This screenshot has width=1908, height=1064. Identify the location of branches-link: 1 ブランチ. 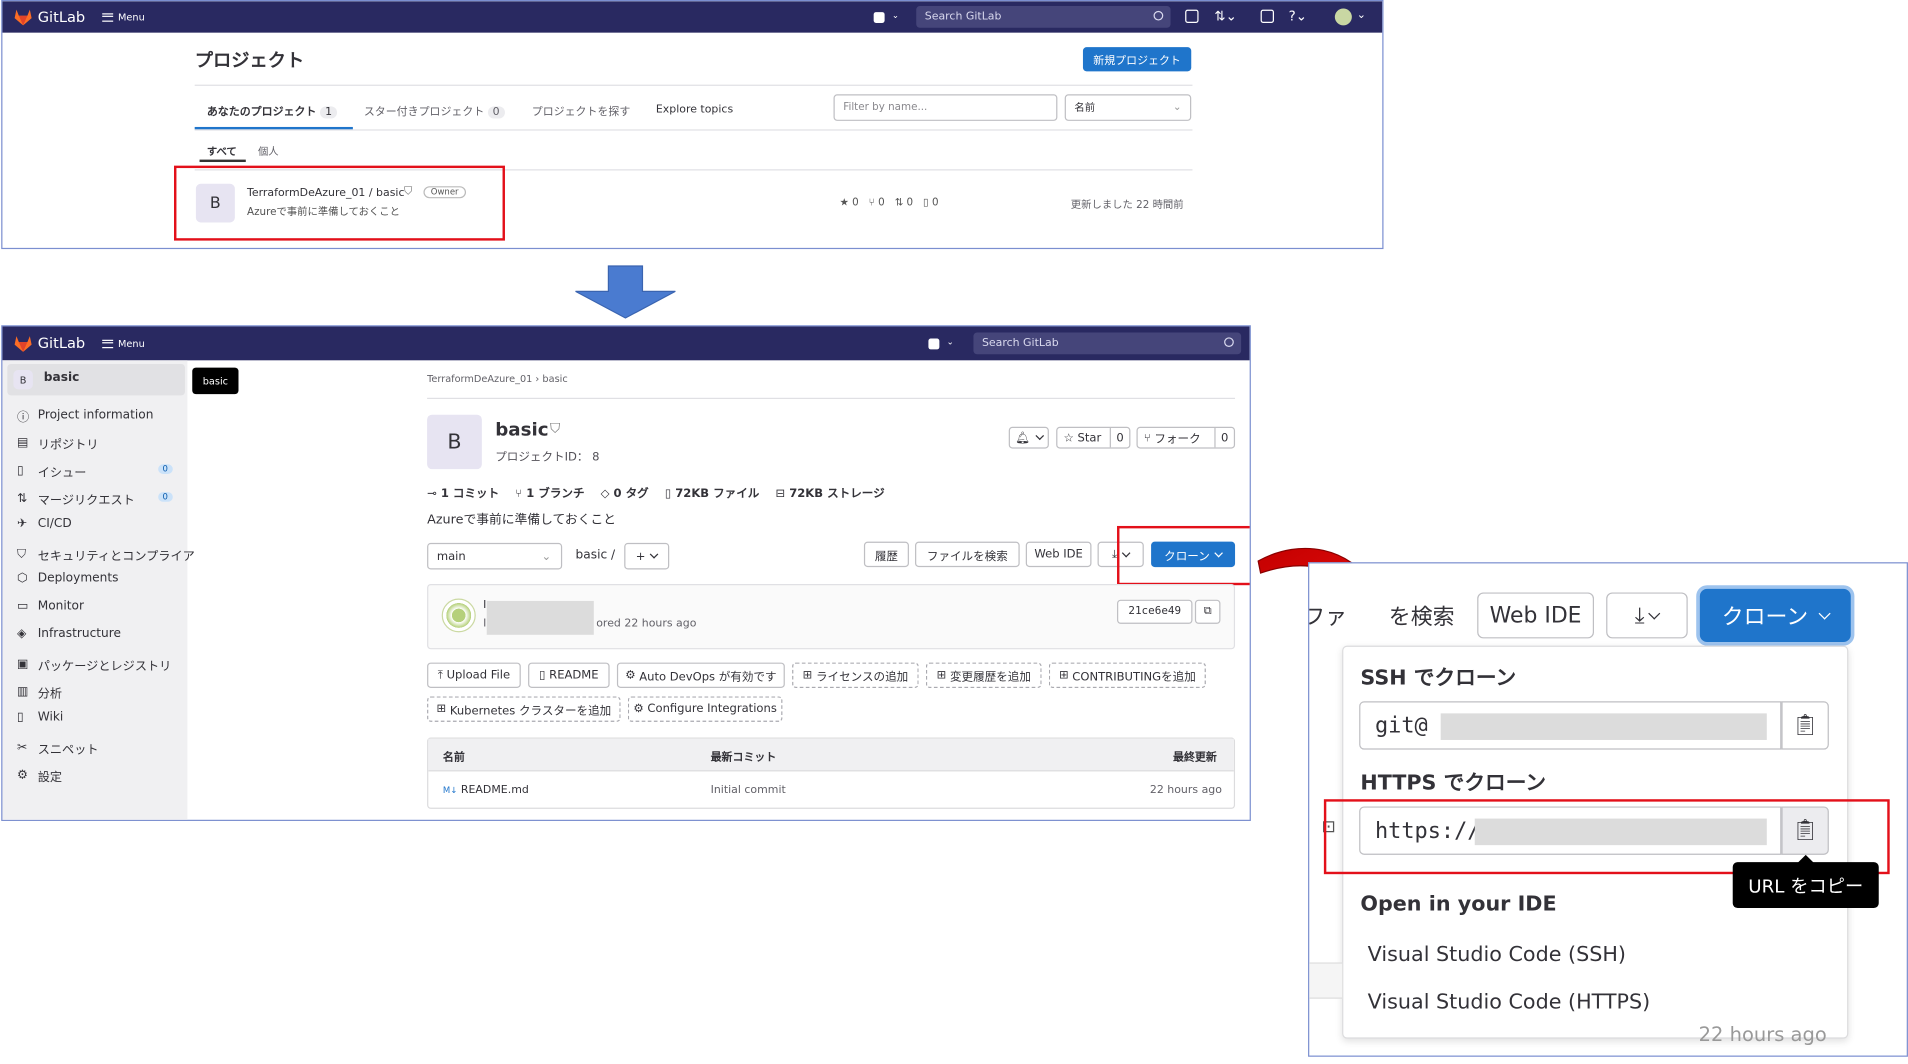
(555, 493).